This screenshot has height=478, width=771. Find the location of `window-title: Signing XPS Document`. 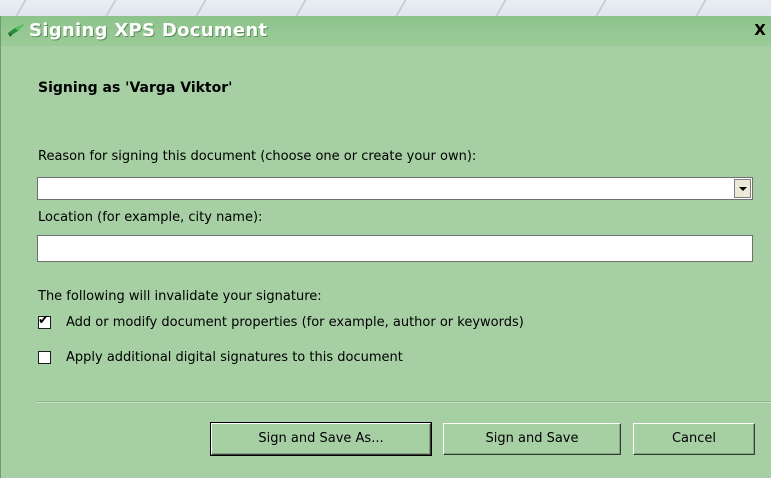

window-title: Signing XPS Document is located at coordinates (148, 30).